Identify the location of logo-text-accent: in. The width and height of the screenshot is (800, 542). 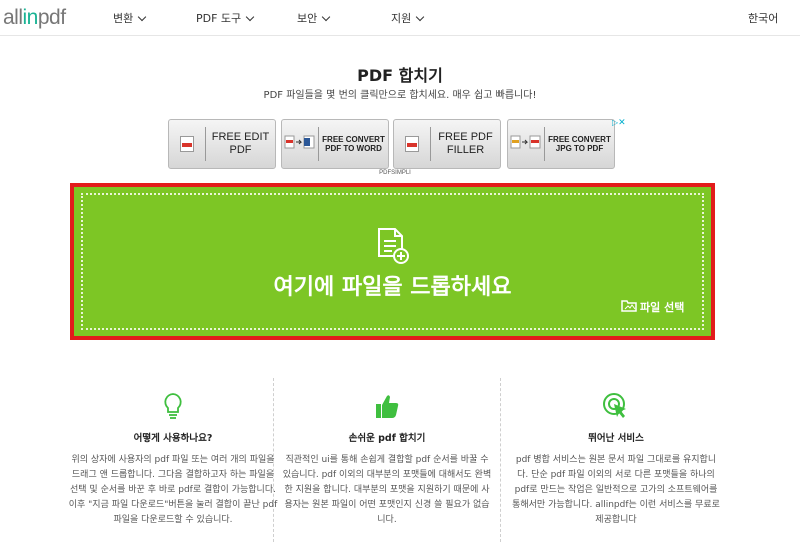
(30, 17).